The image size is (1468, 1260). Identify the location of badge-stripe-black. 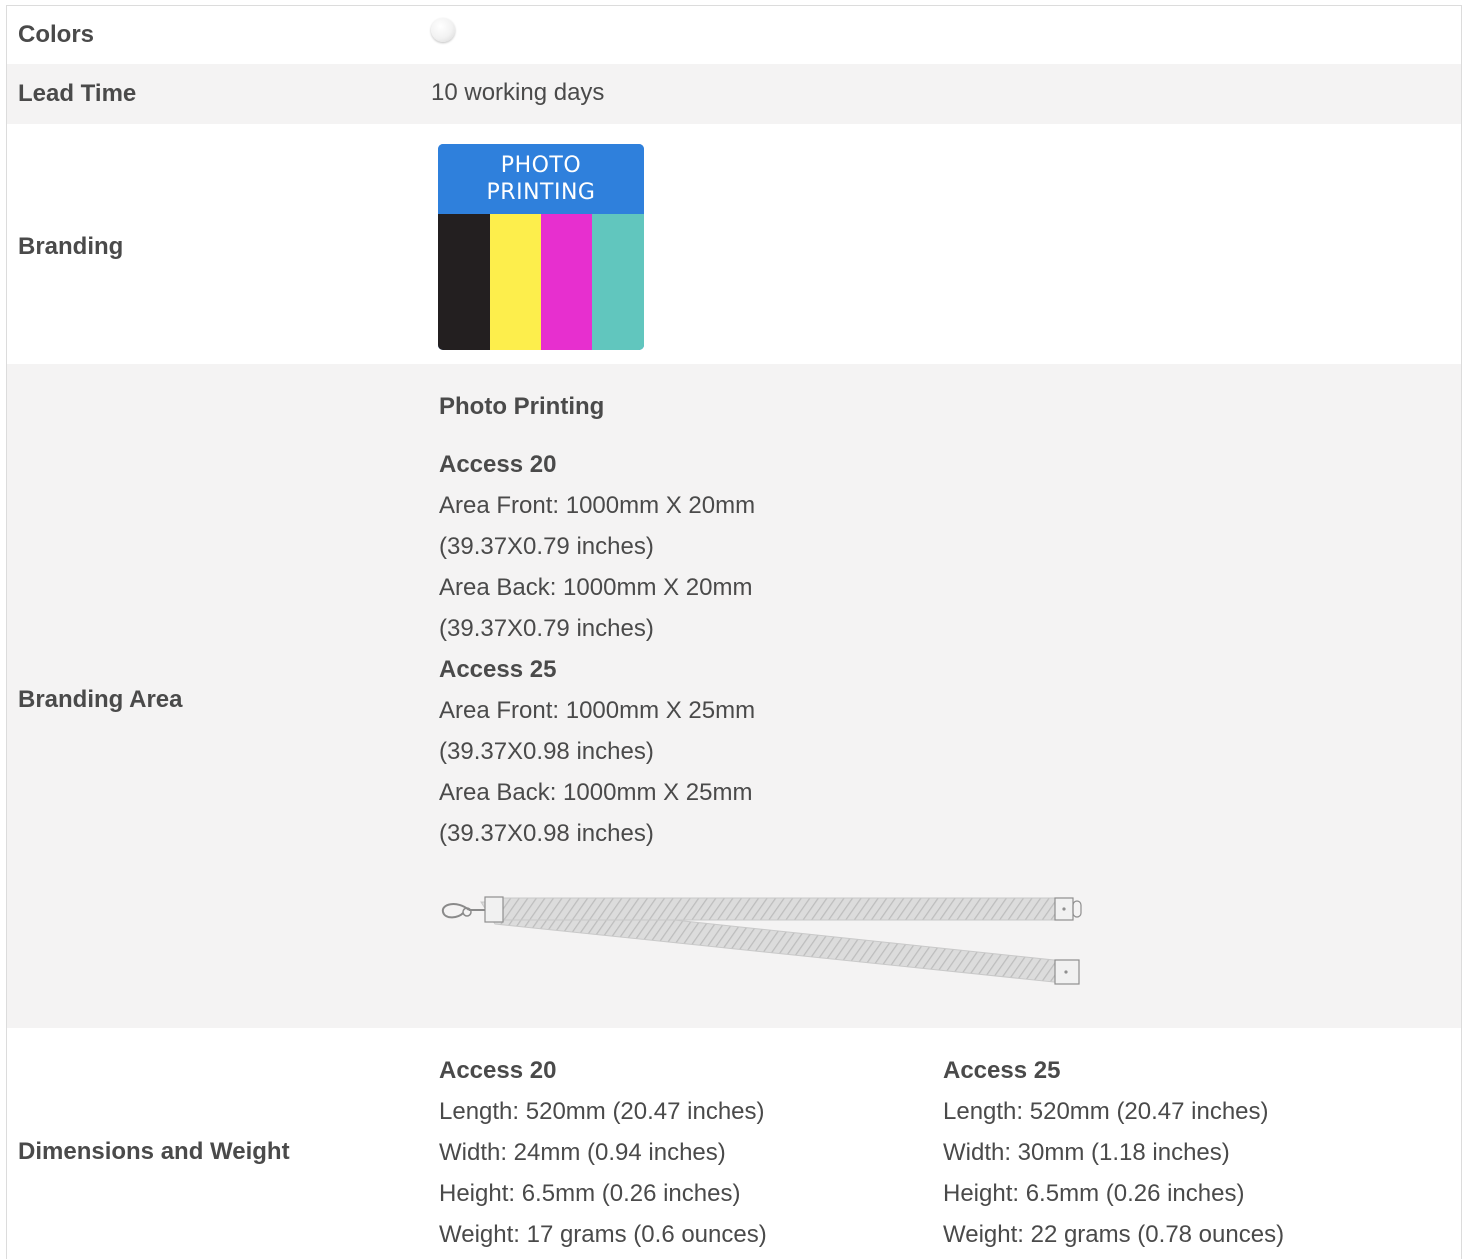
(464, 282).